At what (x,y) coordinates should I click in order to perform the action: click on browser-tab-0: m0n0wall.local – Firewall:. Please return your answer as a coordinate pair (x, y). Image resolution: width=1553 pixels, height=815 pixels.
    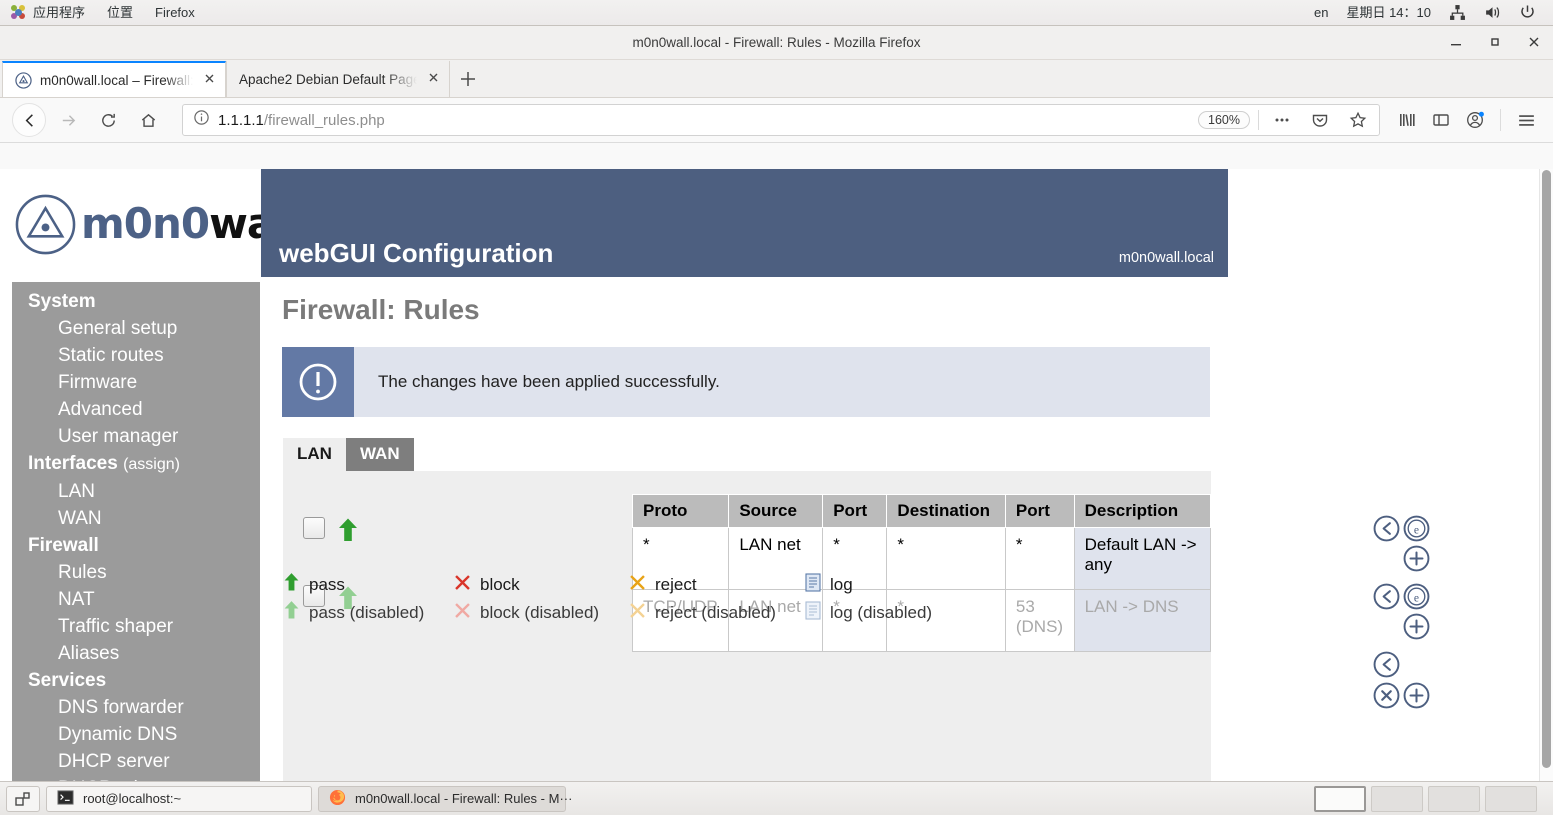
    Looking at the image, I should click on (114, 79).